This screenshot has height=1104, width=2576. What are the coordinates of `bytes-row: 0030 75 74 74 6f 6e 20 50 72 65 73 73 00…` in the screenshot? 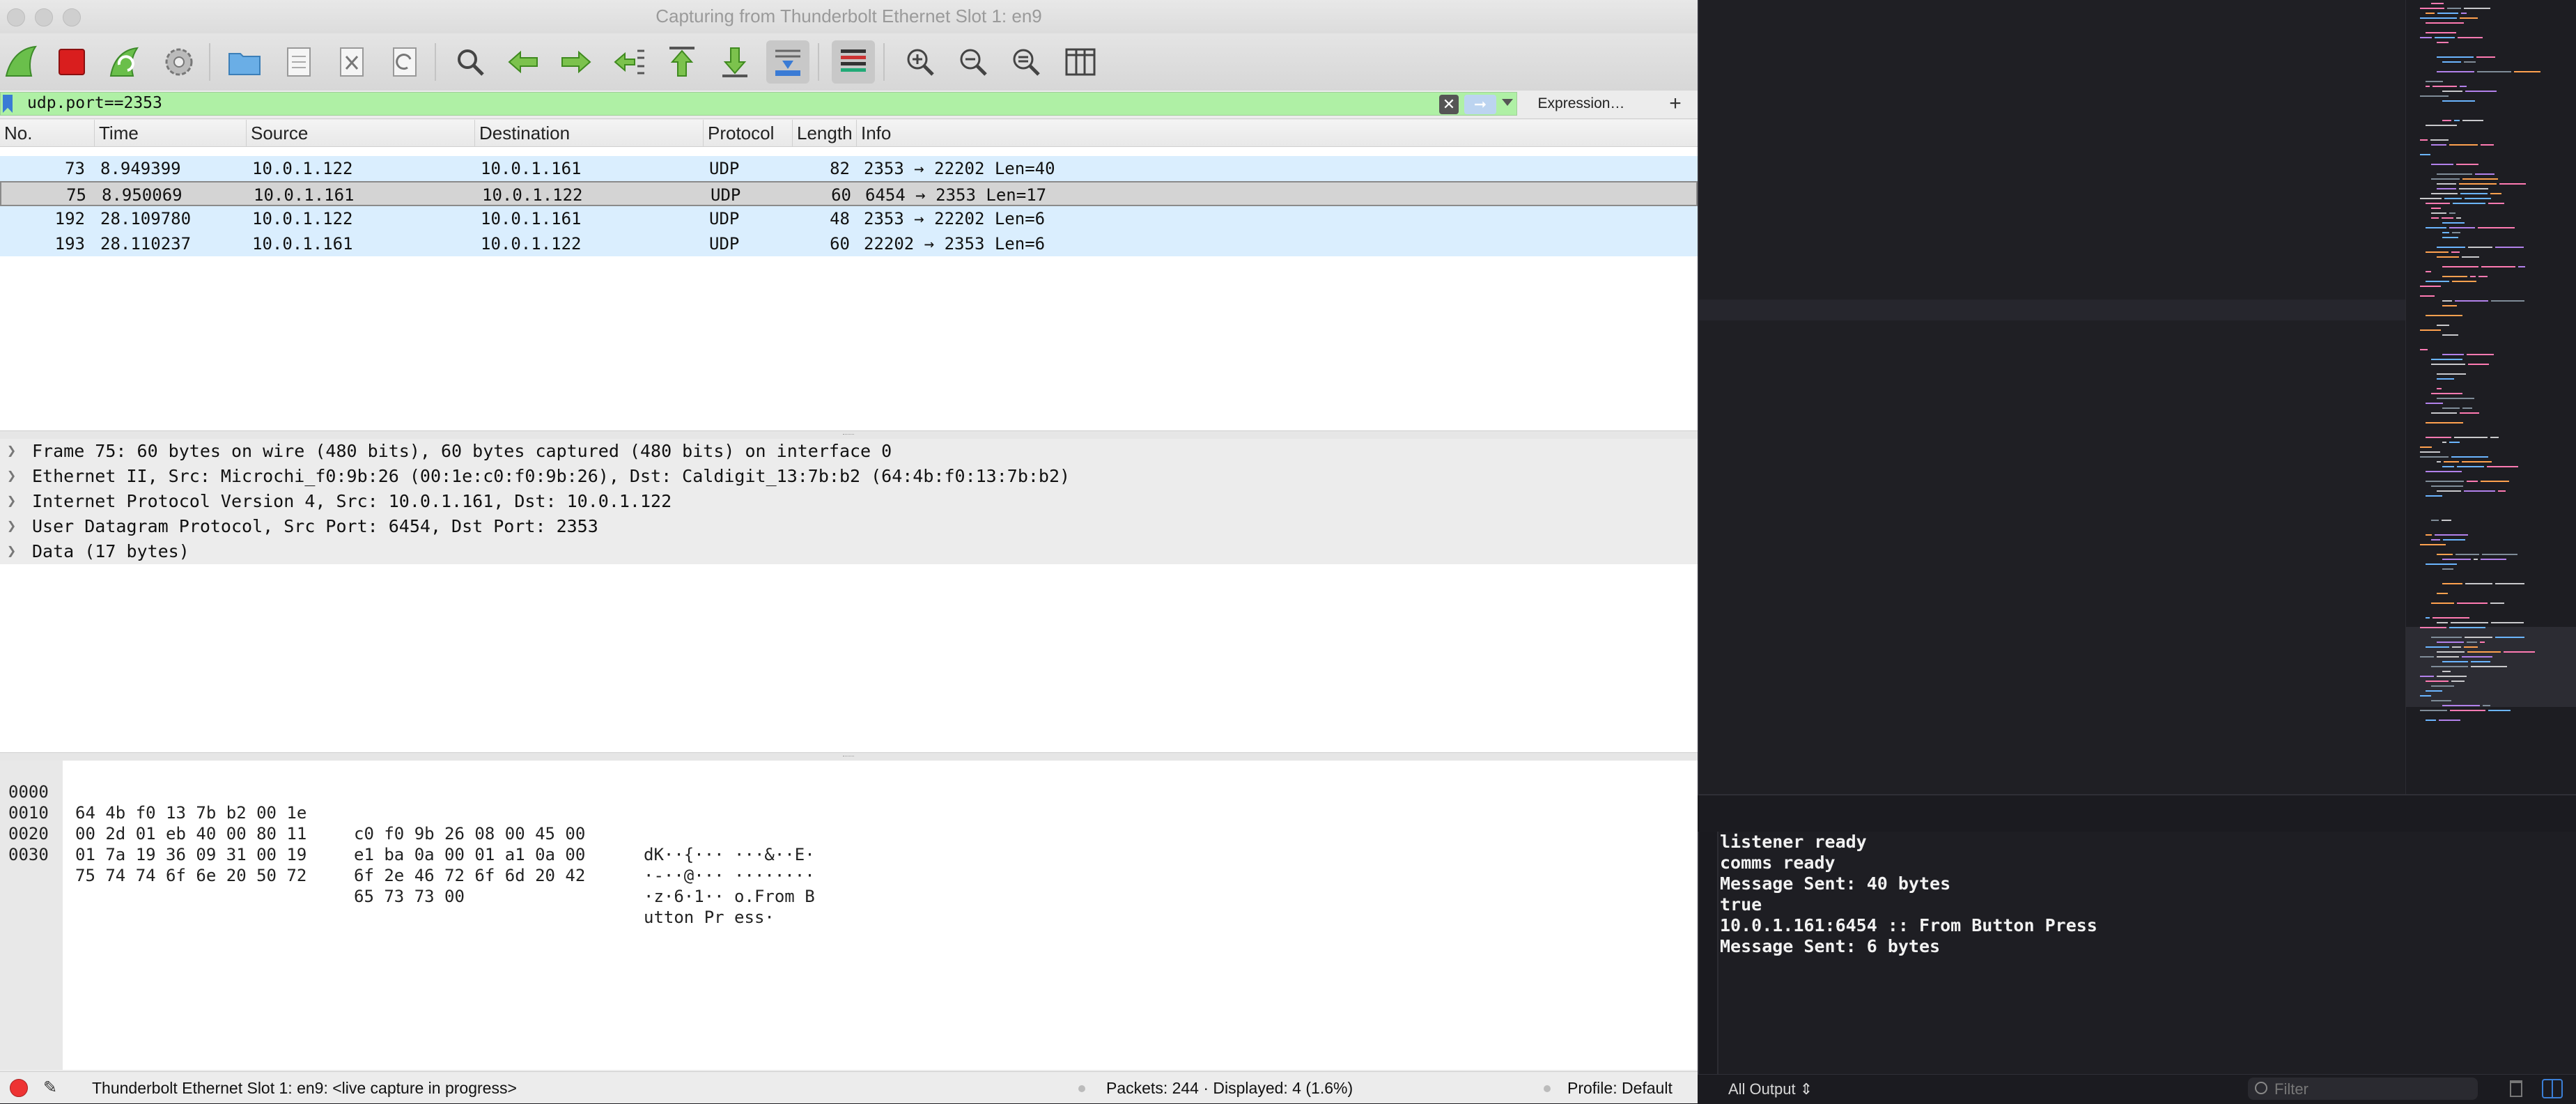 It's located at (387, 875).